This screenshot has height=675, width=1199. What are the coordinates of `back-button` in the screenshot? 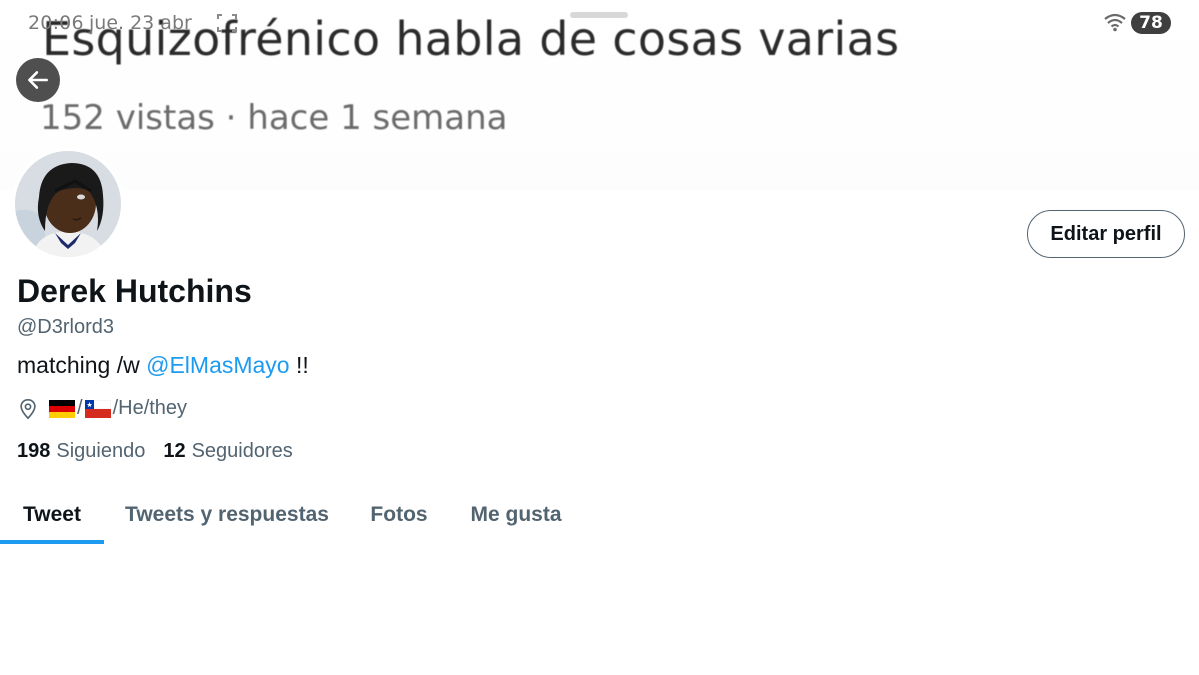 It's located at (38, 80).